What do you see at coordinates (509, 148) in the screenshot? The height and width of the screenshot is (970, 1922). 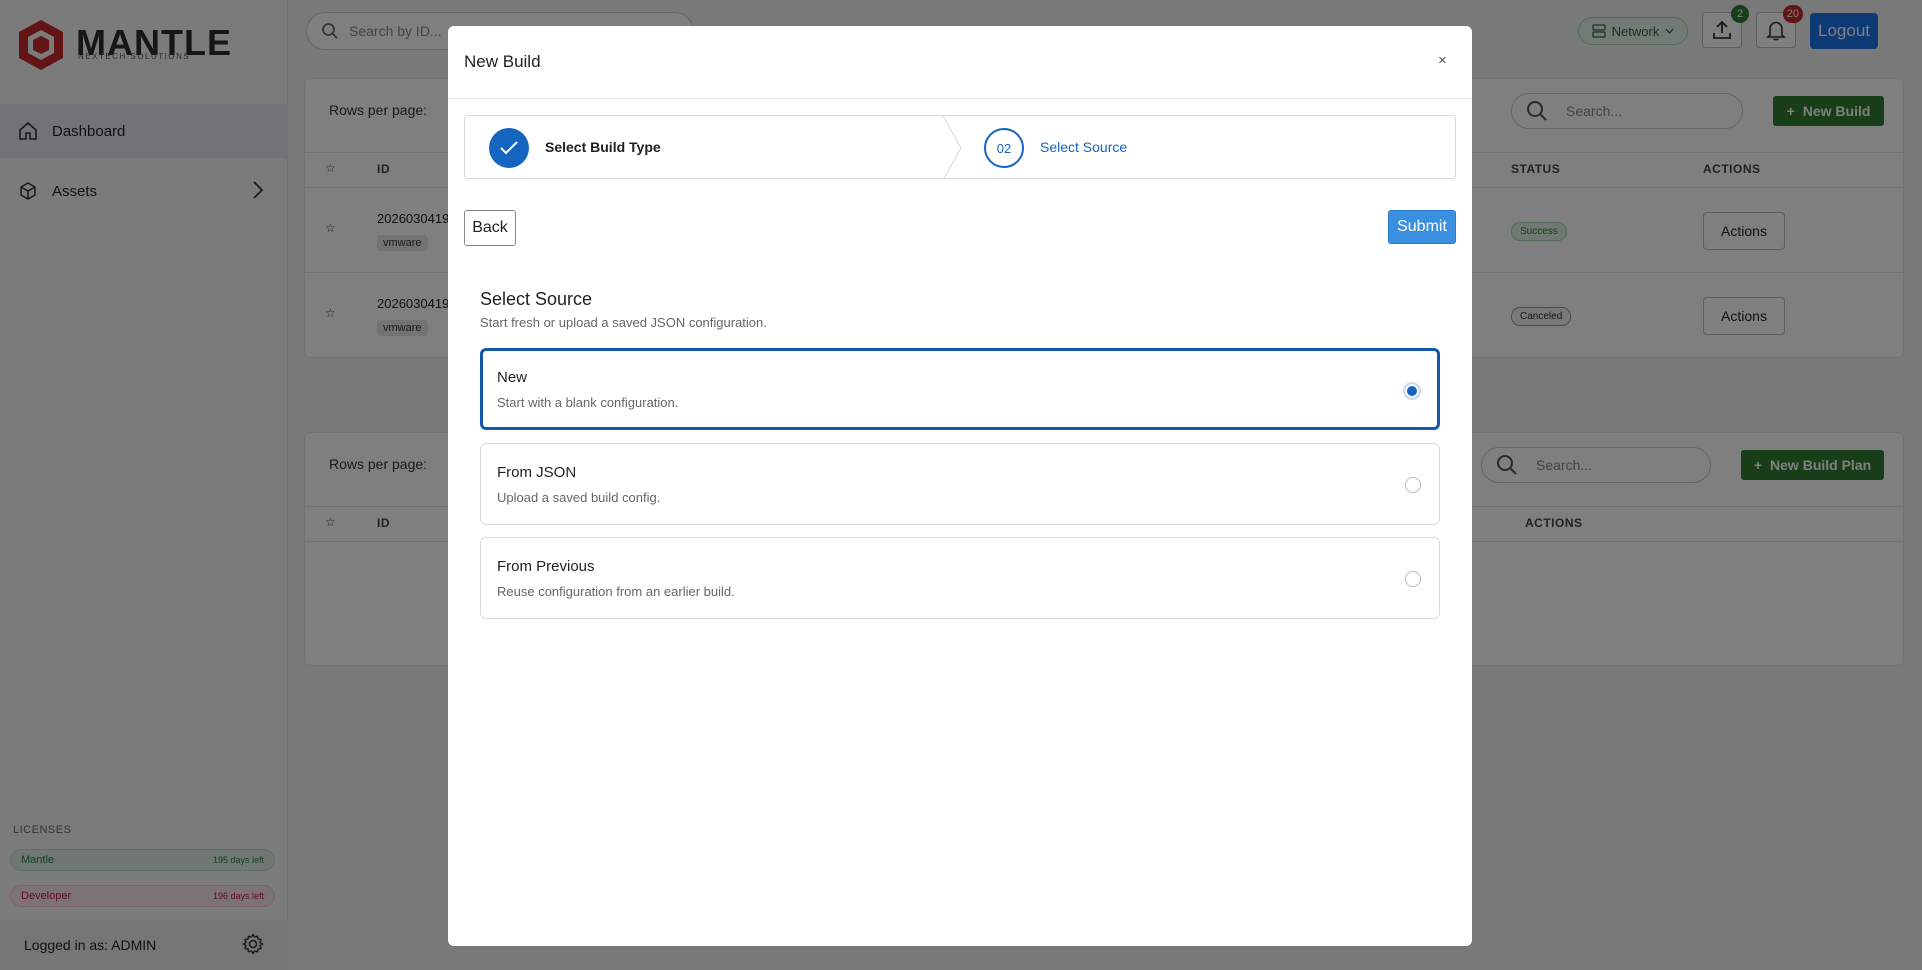 I see `step-complete-check-icon` at bounding box center [509, 148].